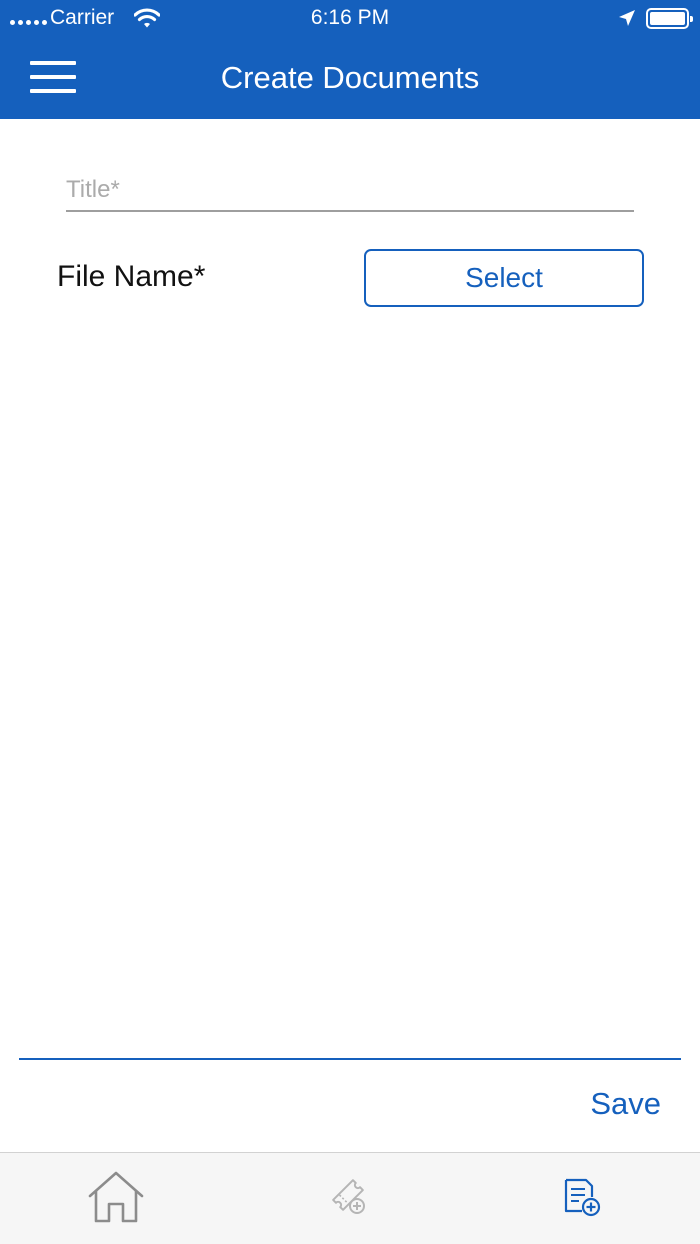 The image size is (700, 1244). Describe the element at coordinates (625, 1104) in the screenshot. I see `save-button: Save` at that location.